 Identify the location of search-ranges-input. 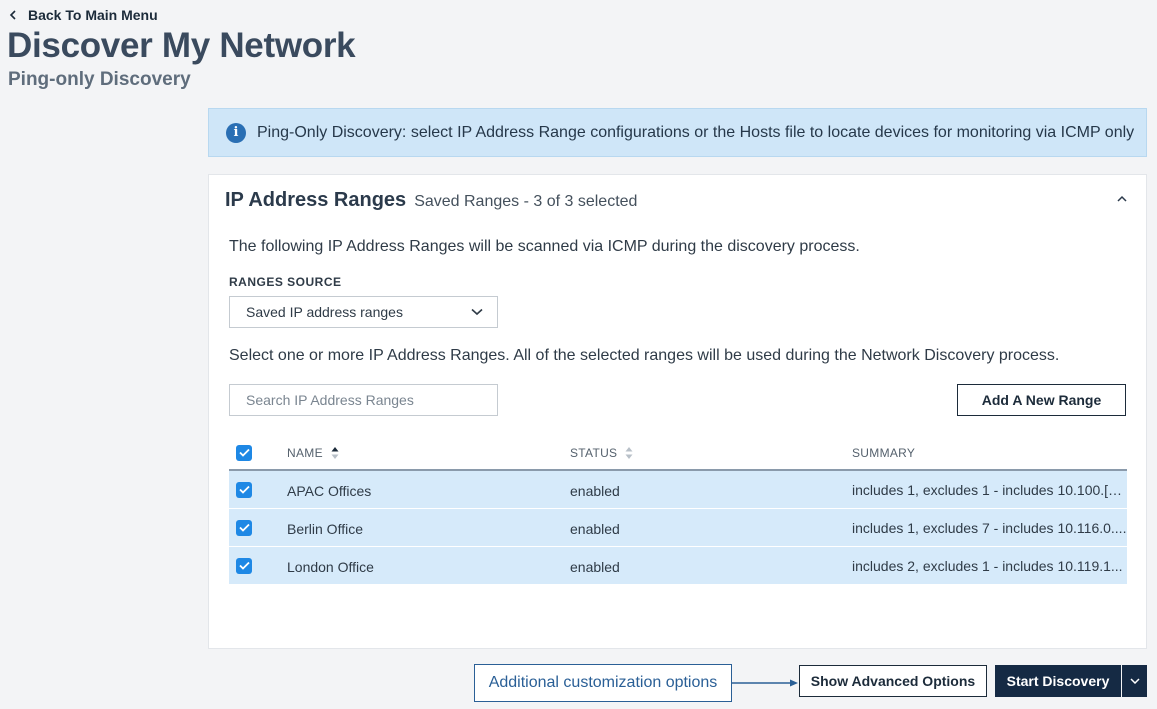
(363, 400).